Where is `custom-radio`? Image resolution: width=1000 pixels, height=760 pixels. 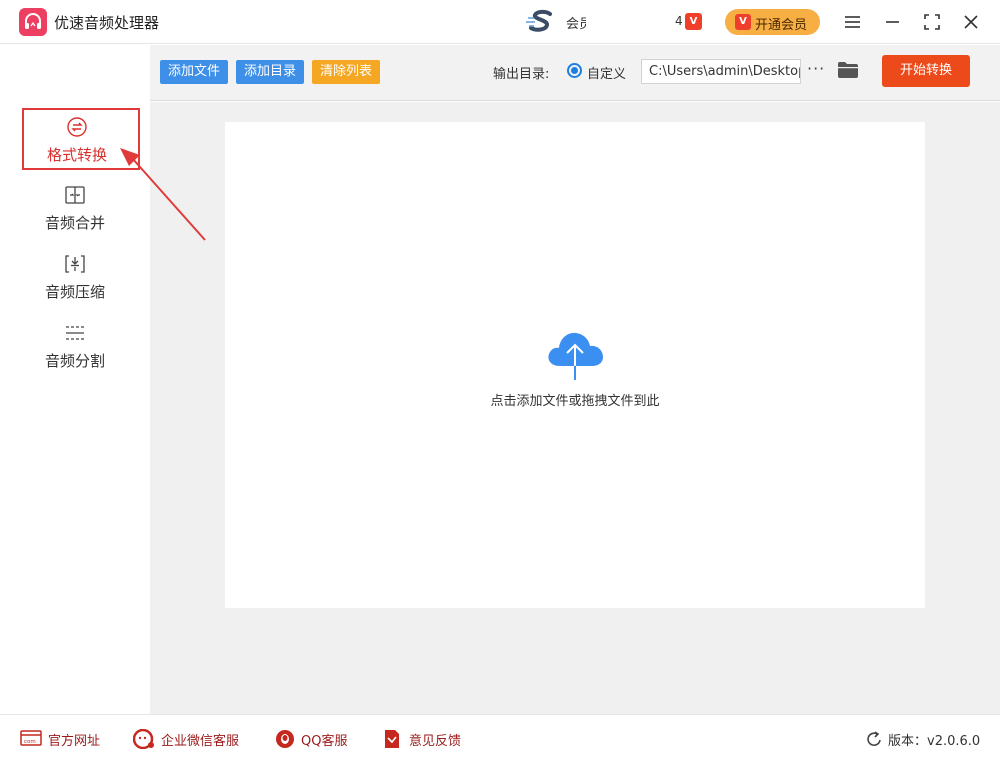
custom-radio is located at coordinates (574, 70).